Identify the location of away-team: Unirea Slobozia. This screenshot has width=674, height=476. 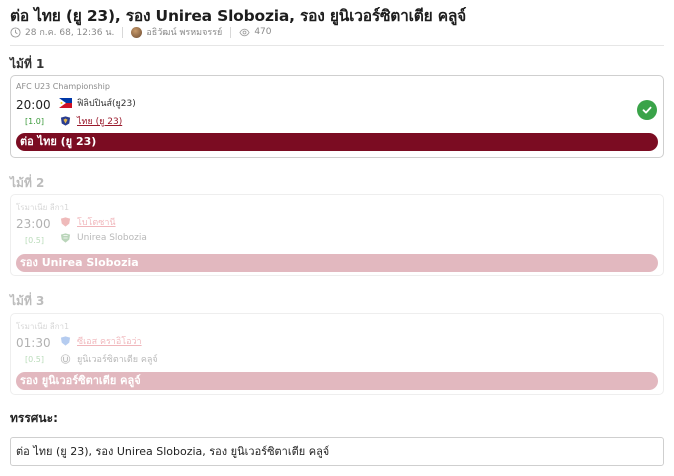
(103, 238).